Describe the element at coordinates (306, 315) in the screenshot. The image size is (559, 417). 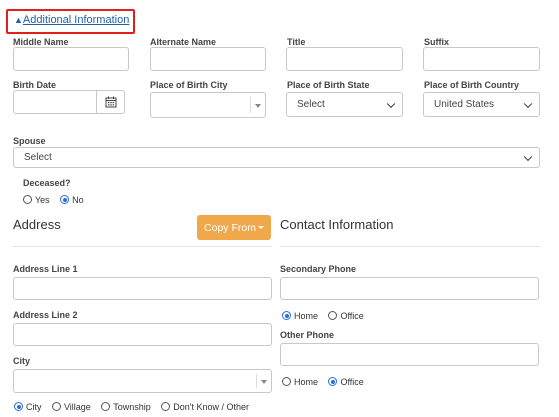
I see `secondary-phone-home-label: Home` at that location.